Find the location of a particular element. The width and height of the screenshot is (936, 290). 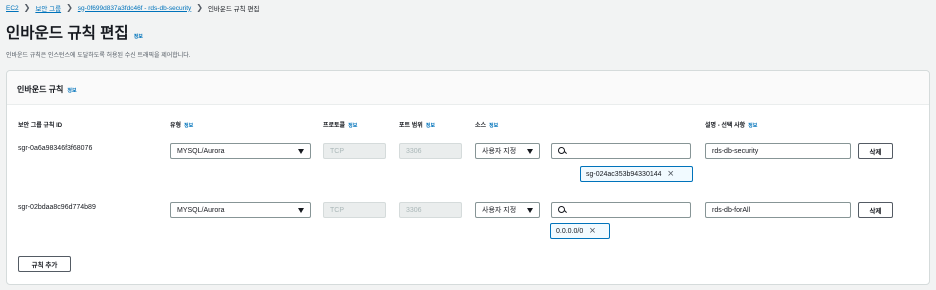

column-protocol-info-link: 정보 is located at coordinates (352, 125).